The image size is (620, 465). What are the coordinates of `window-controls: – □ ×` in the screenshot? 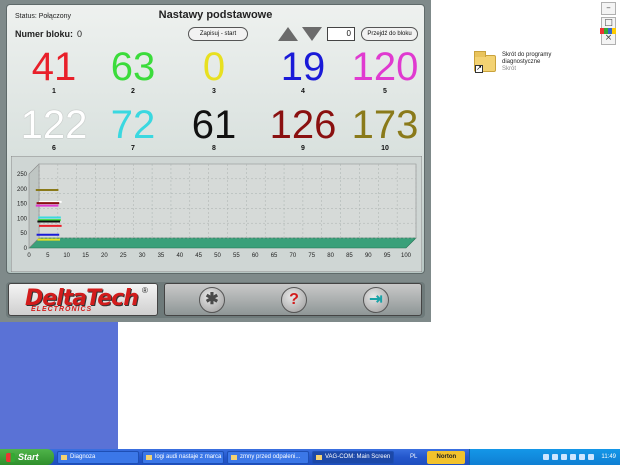 It's located at (608, 23).